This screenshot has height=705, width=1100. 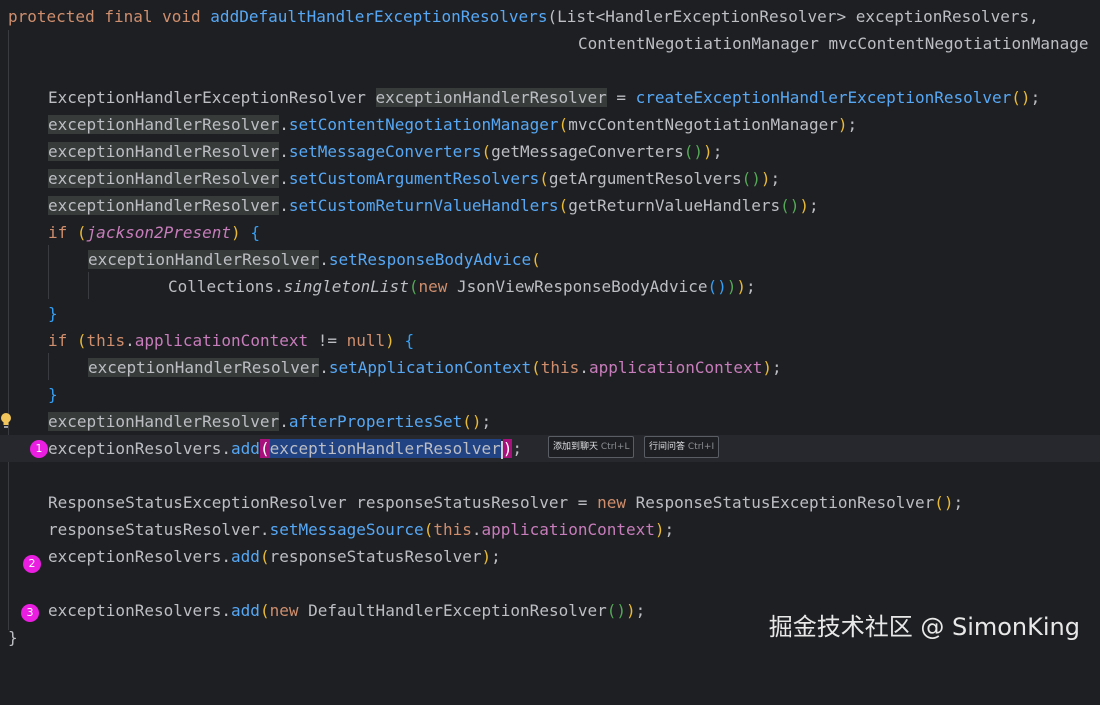 I want to click on brace: {, so click(x=255, y=232).